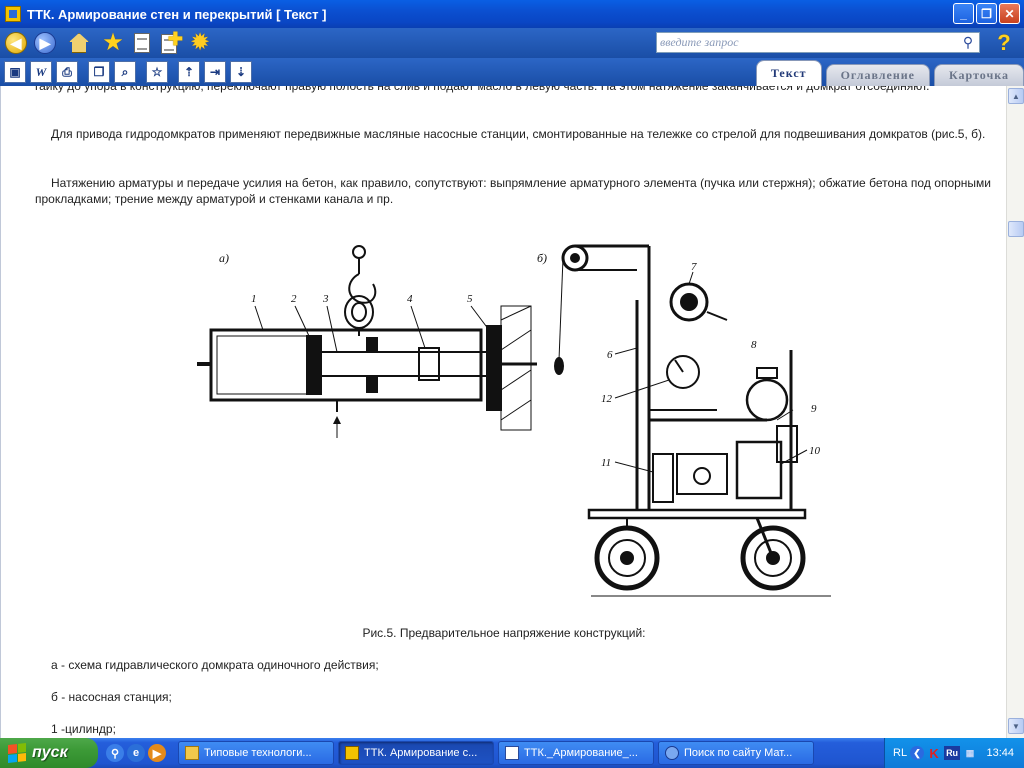 The image size is (1024, 768). I want to click on view-tabs: Текст Оглавление Карточка, so click(888, 73).